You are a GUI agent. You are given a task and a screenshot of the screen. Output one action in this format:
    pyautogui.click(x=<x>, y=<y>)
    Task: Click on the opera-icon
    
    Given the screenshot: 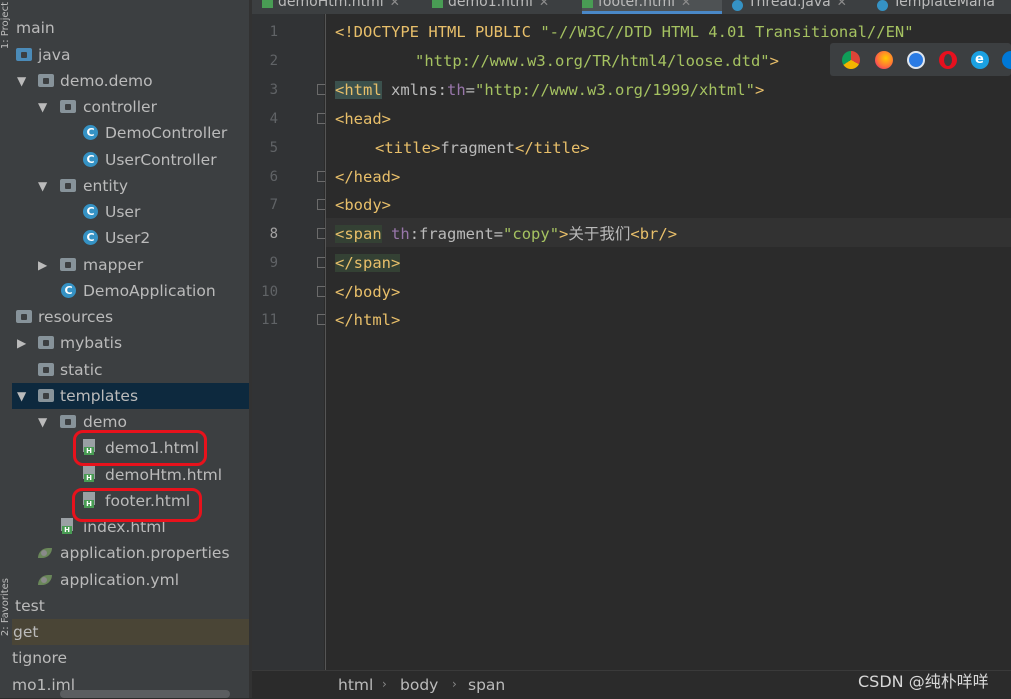 What is the action you would take?
    pyautogui.click(x=948, y=60)
    